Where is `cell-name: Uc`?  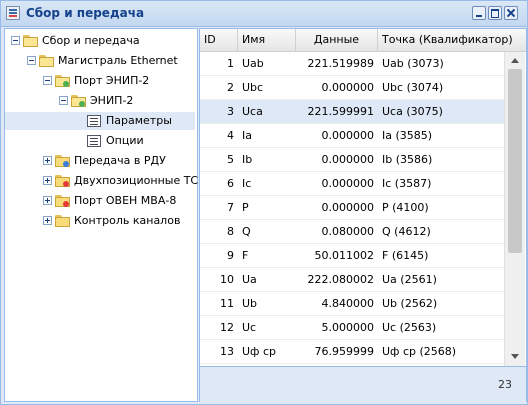 cell-name: Uc is located at coordinates (249, 327).